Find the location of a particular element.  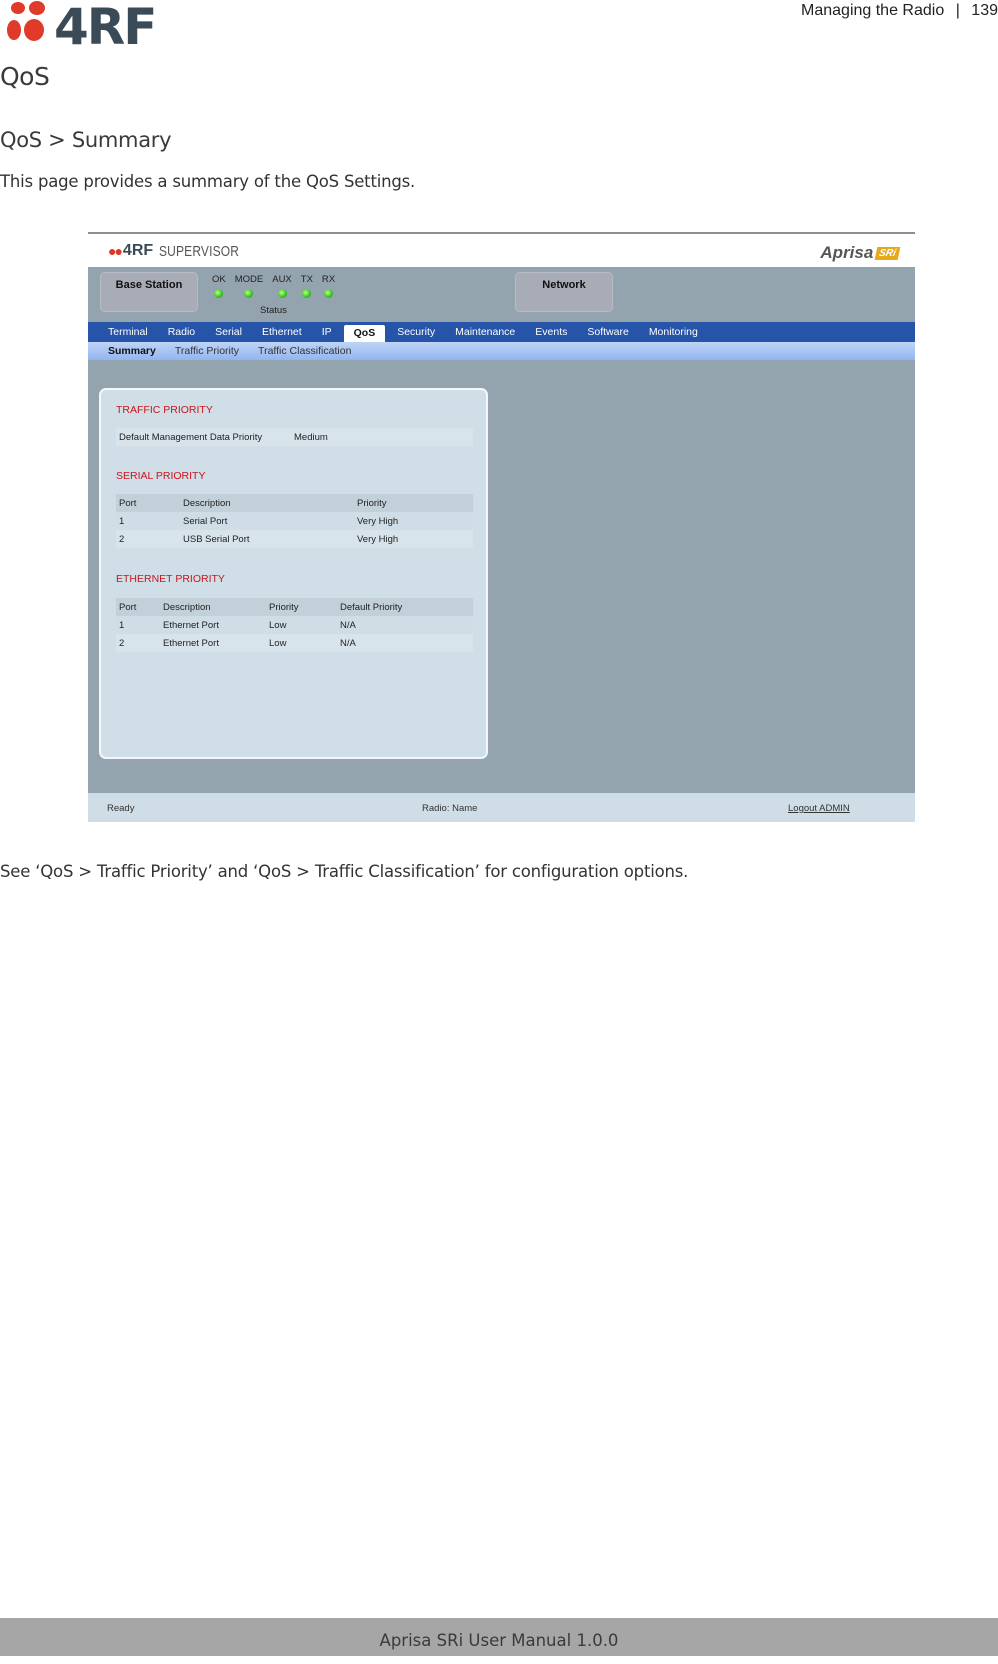

tab-software: Software is located at coordinates (607, 332).